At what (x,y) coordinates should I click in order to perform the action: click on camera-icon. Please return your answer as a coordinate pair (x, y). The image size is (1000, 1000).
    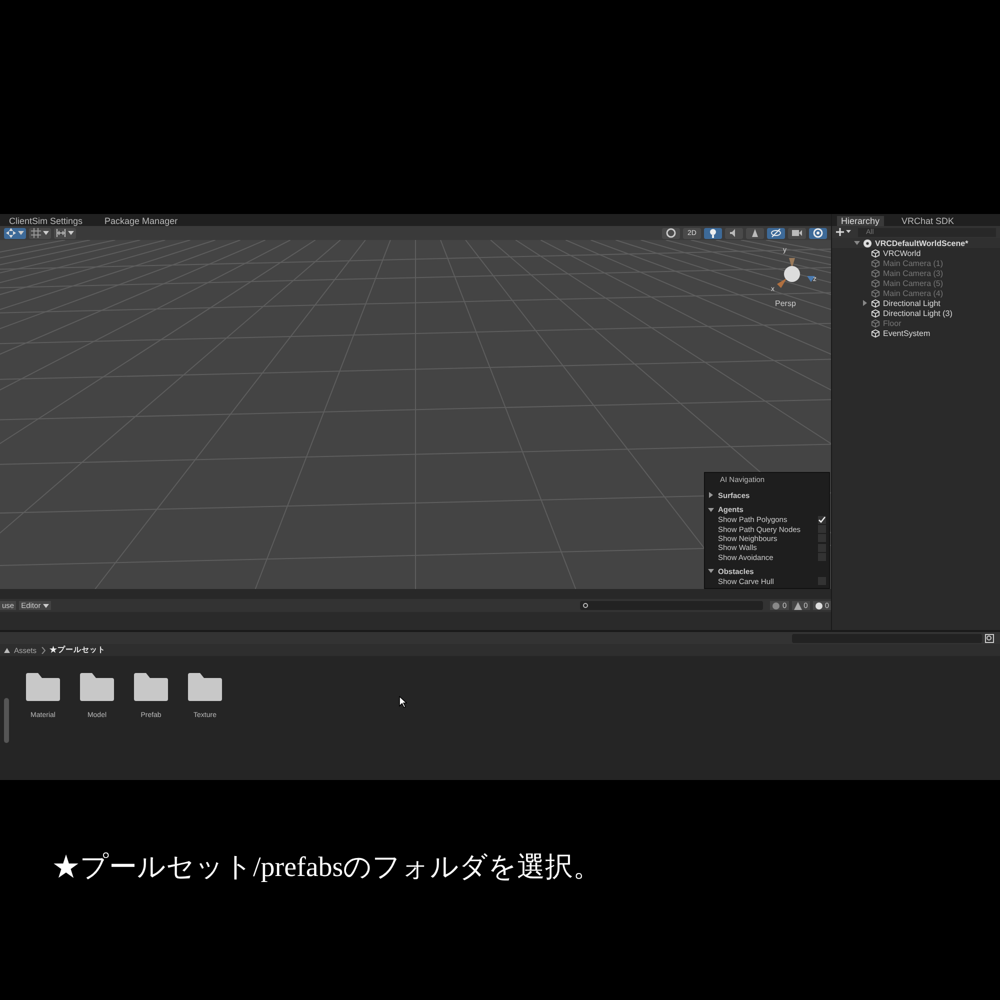
    Looking at the image, I should click on (797, 233).